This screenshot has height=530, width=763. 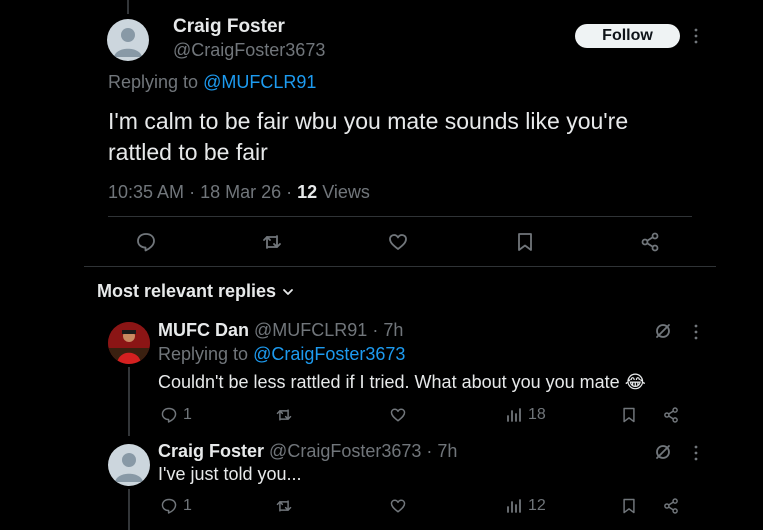 I want to click on follow-button: Follow, so click(x=627, y=36).